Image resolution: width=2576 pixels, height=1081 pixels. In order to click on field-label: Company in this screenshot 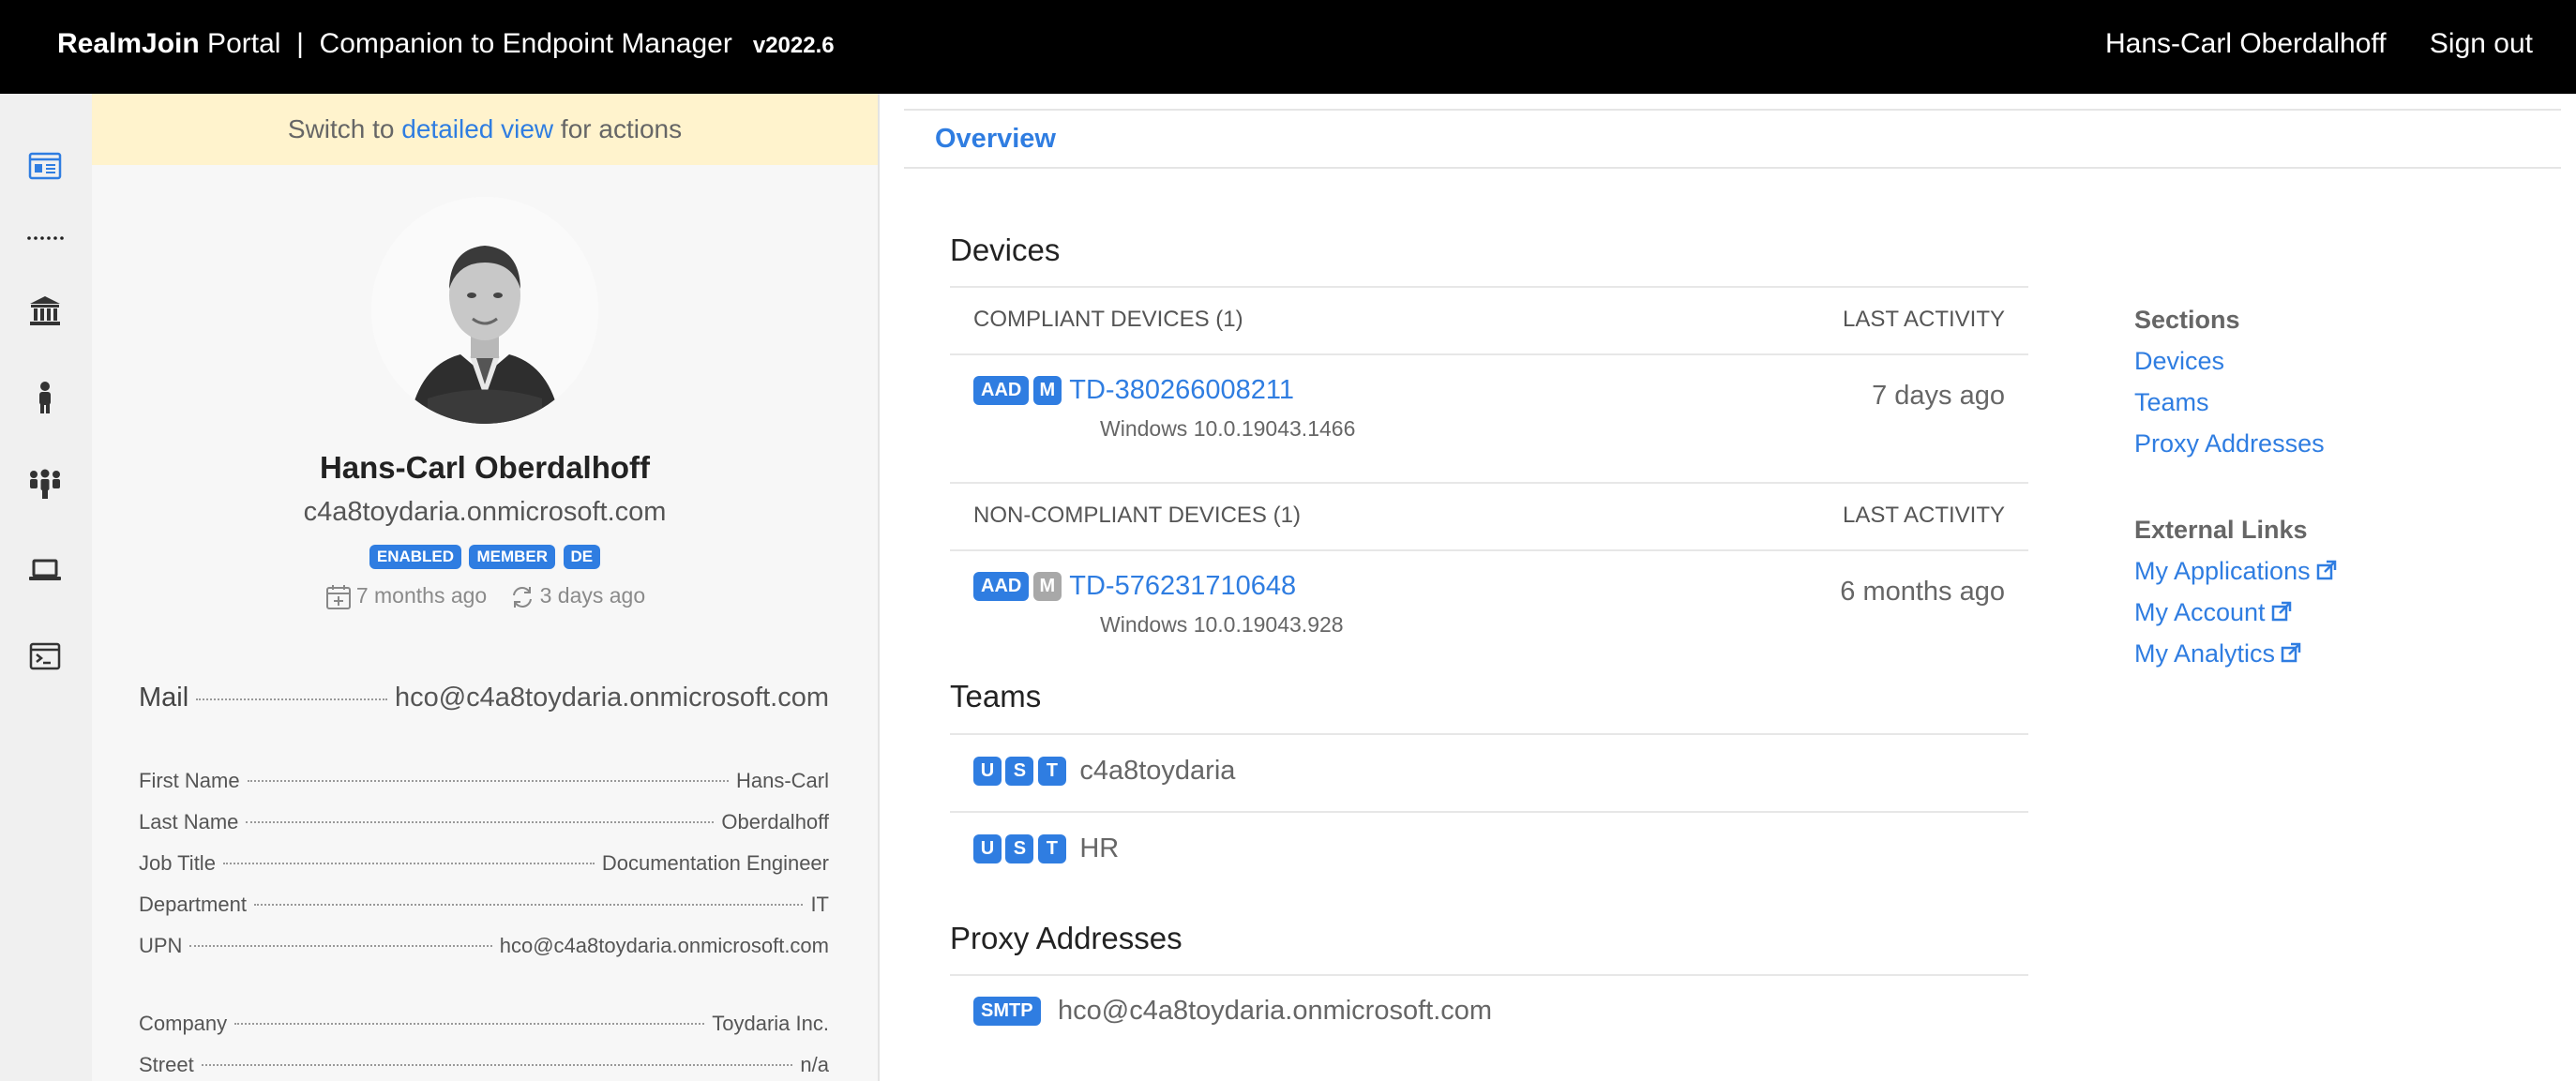, I will do `click(183, 1023)`.